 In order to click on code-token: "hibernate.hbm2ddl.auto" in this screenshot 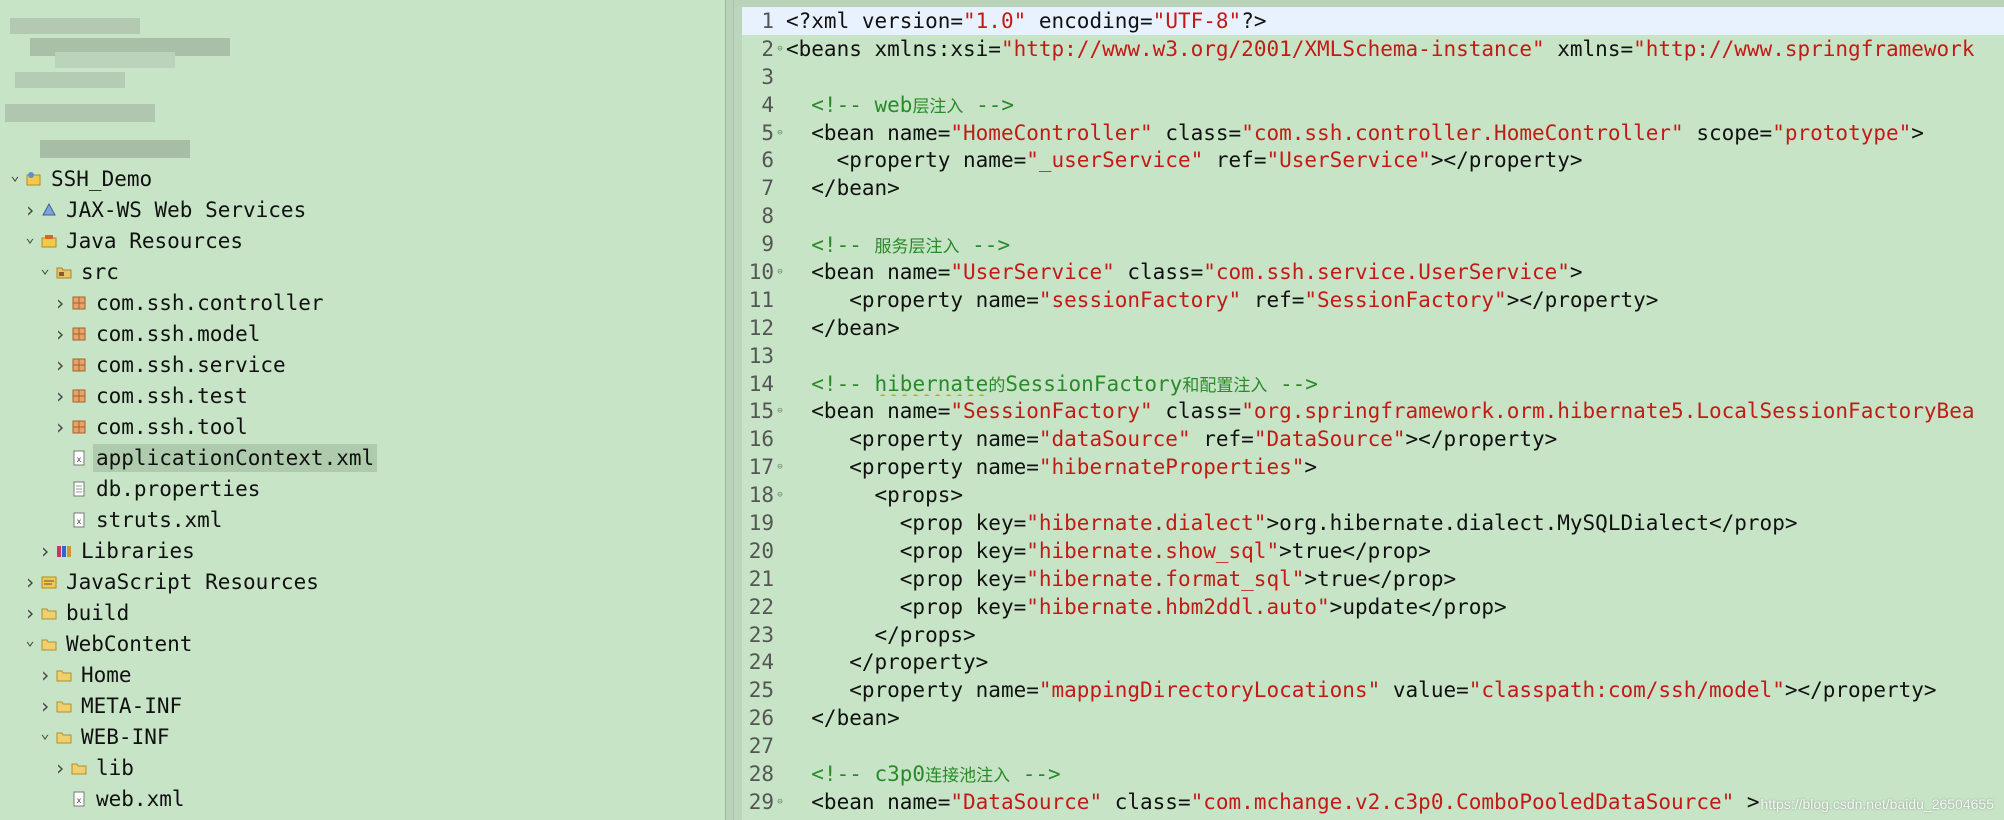, I will do `click(1178, 606)`.